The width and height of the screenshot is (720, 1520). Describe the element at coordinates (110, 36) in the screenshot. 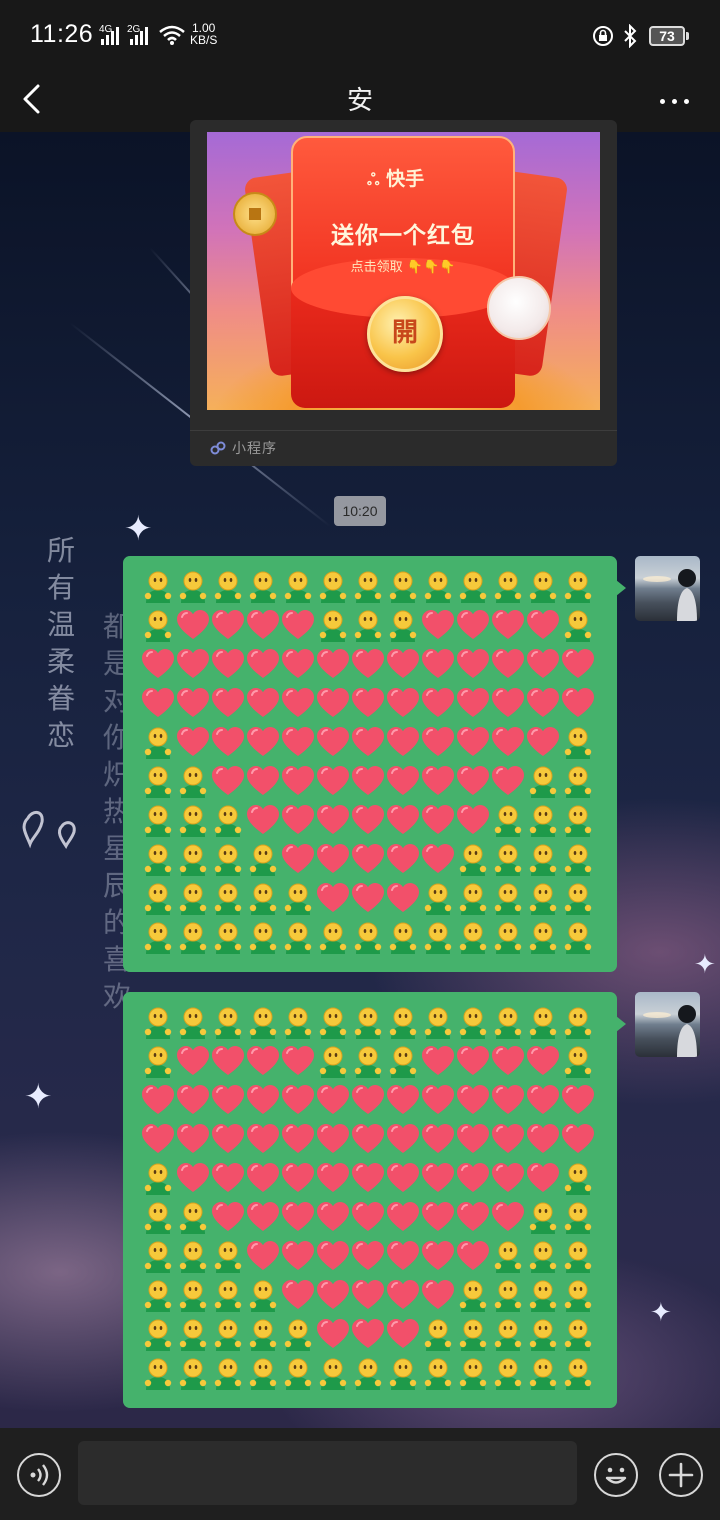

I see `signal-strength-icon` at that location.